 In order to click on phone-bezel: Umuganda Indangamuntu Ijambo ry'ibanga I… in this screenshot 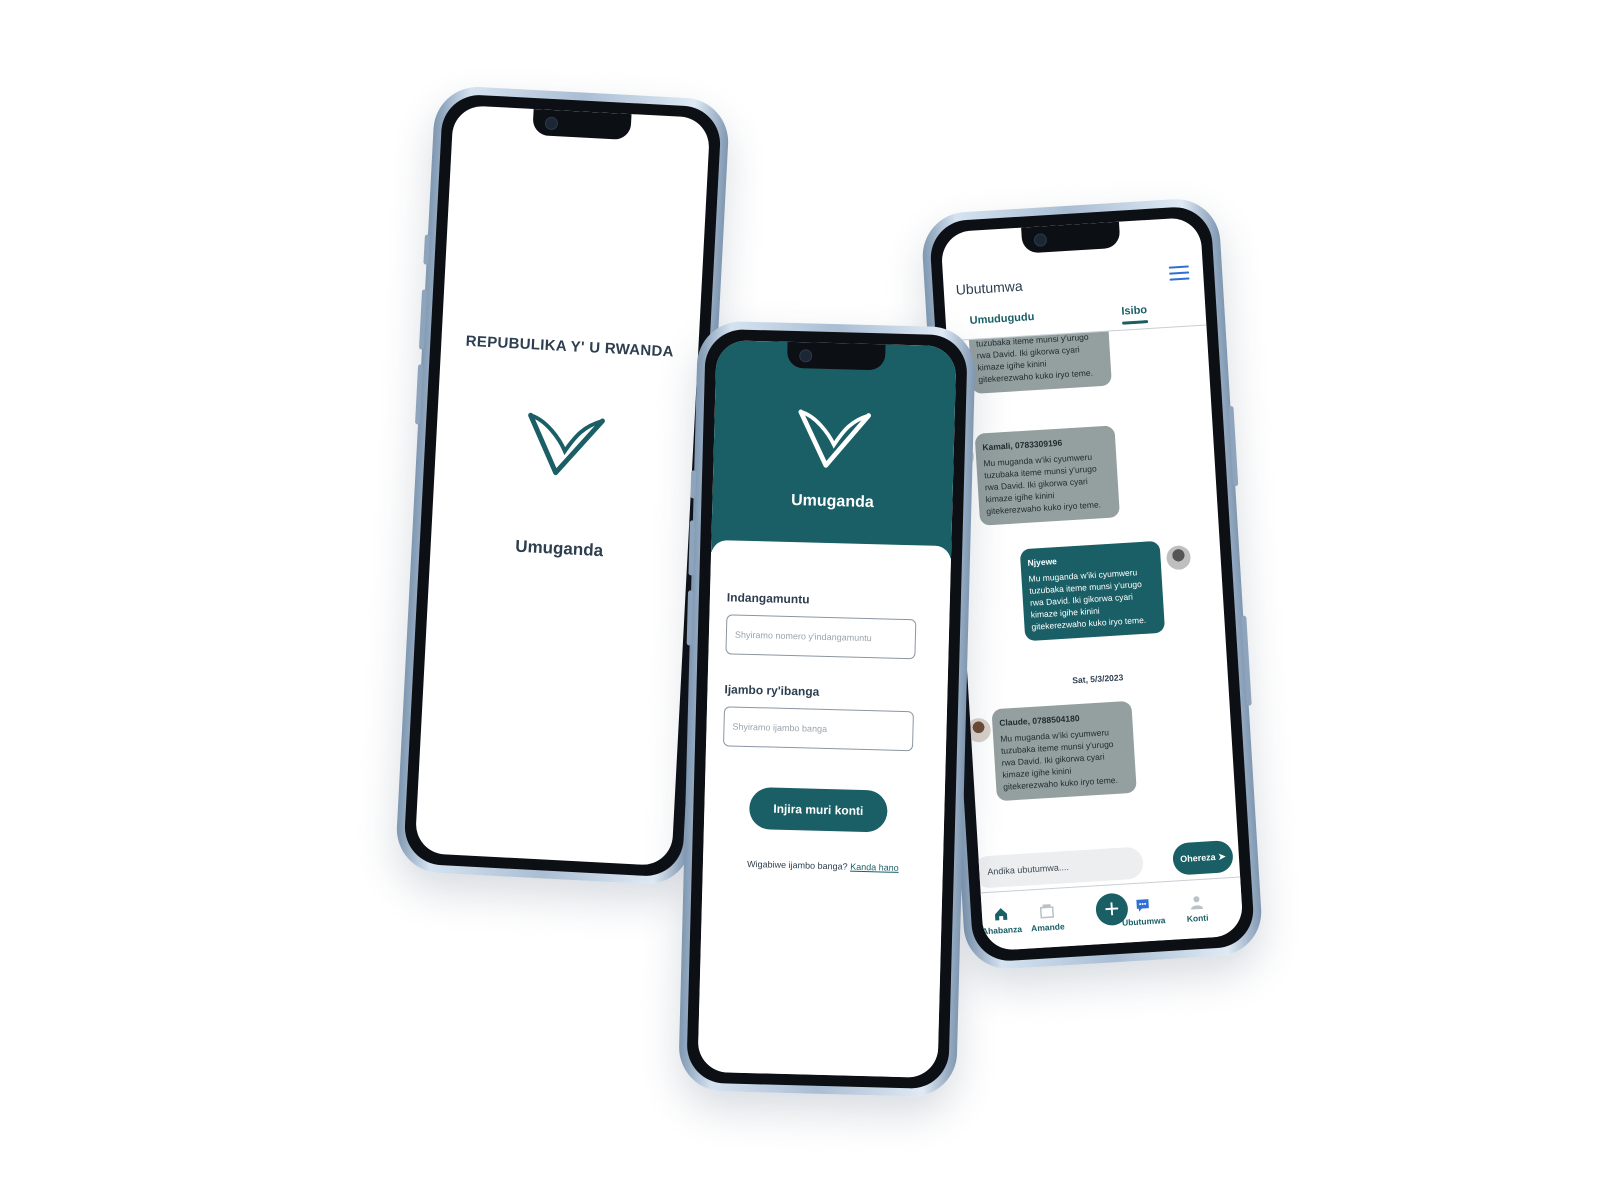, I will do `click(827, 709)`.